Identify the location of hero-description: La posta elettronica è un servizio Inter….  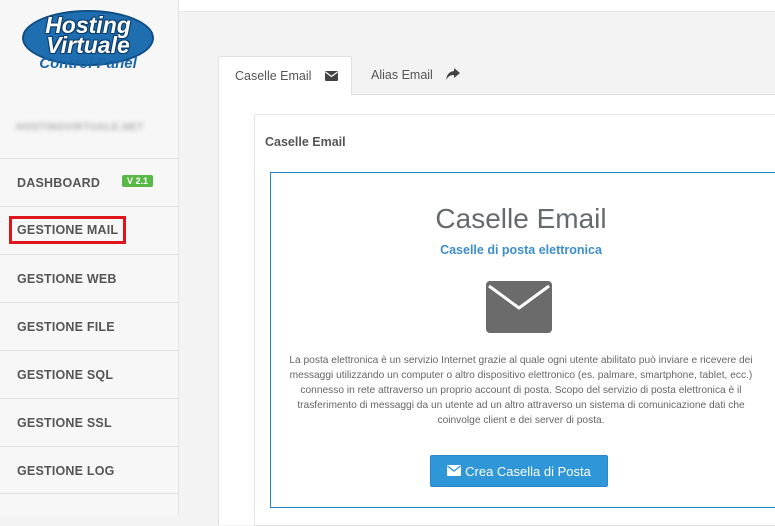
(521, 390).